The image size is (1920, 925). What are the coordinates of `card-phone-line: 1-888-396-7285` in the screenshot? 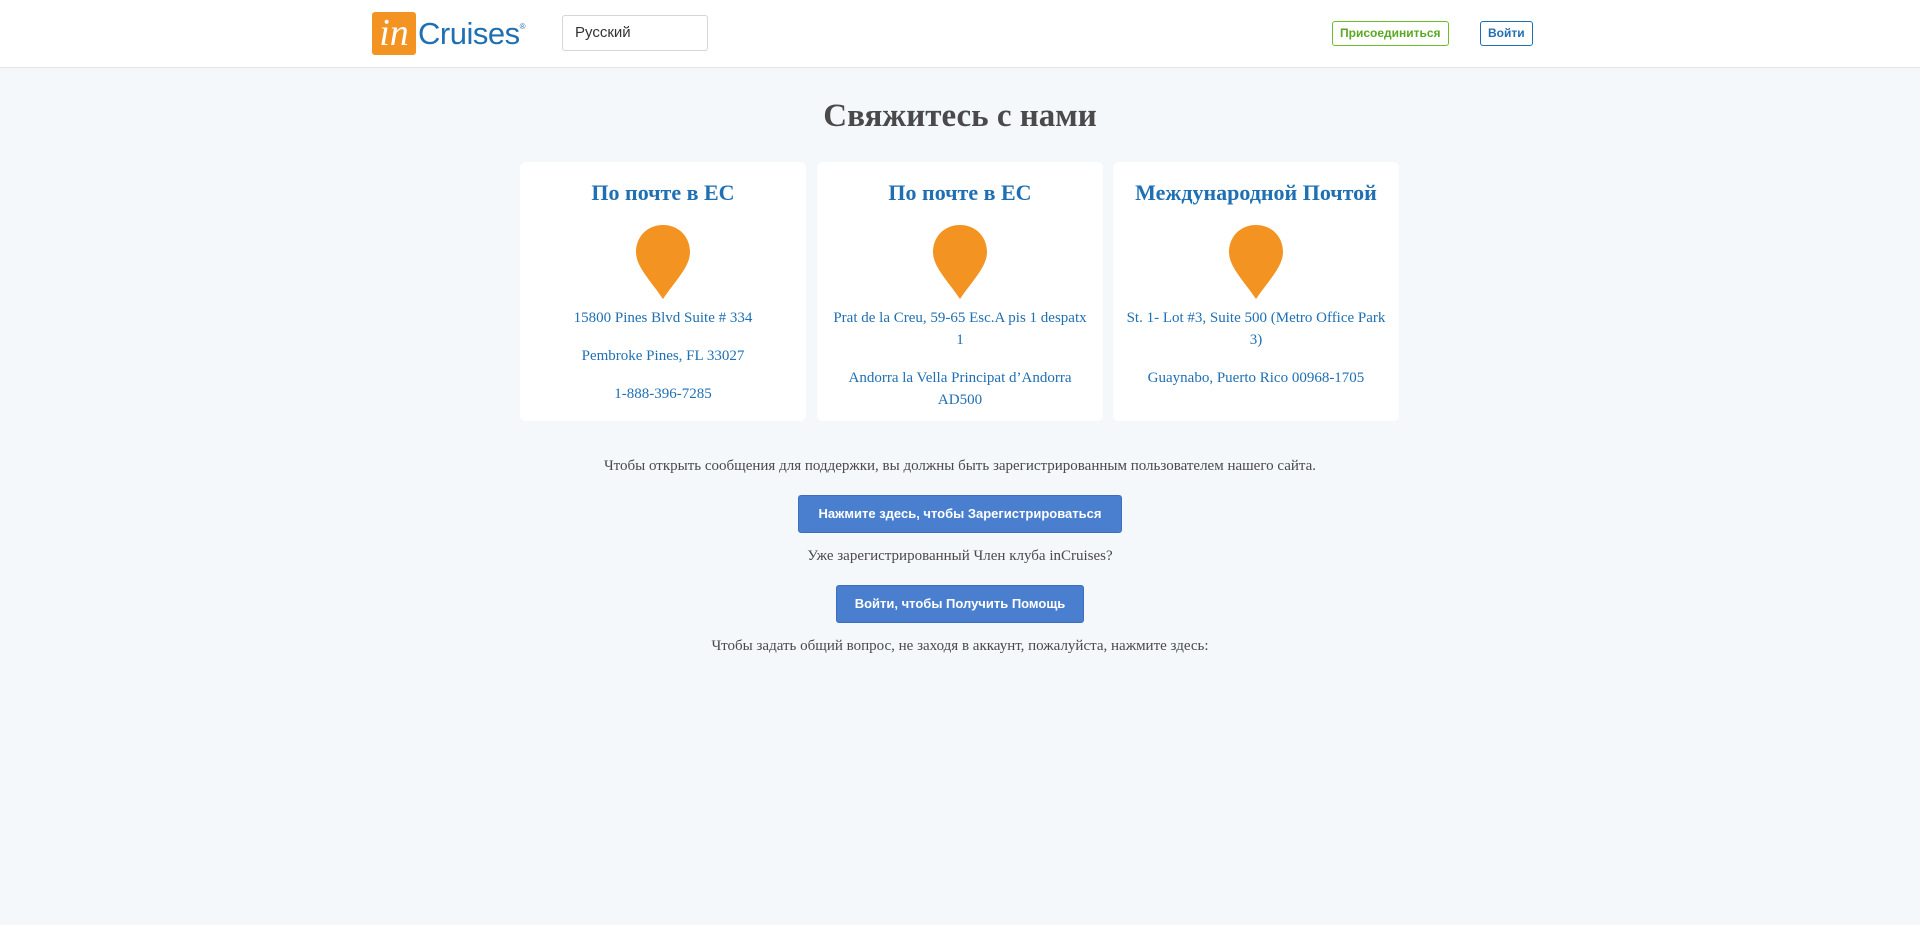 It's located at (663, 394).